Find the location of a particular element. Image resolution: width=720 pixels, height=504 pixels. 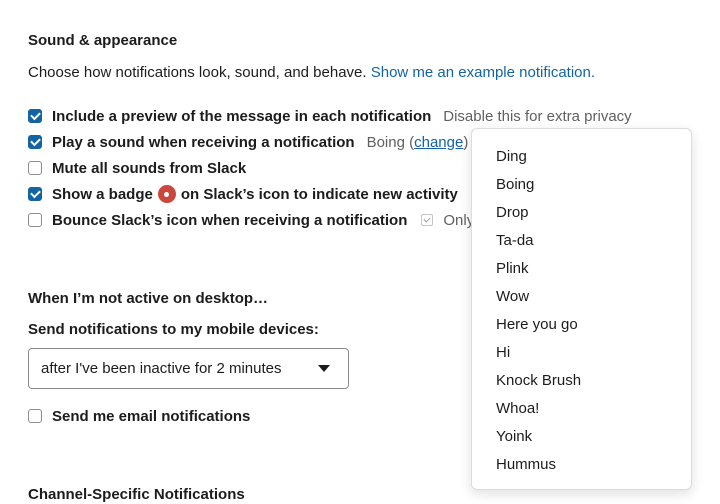

sound-checkbox is located at coordinates (35, 142).